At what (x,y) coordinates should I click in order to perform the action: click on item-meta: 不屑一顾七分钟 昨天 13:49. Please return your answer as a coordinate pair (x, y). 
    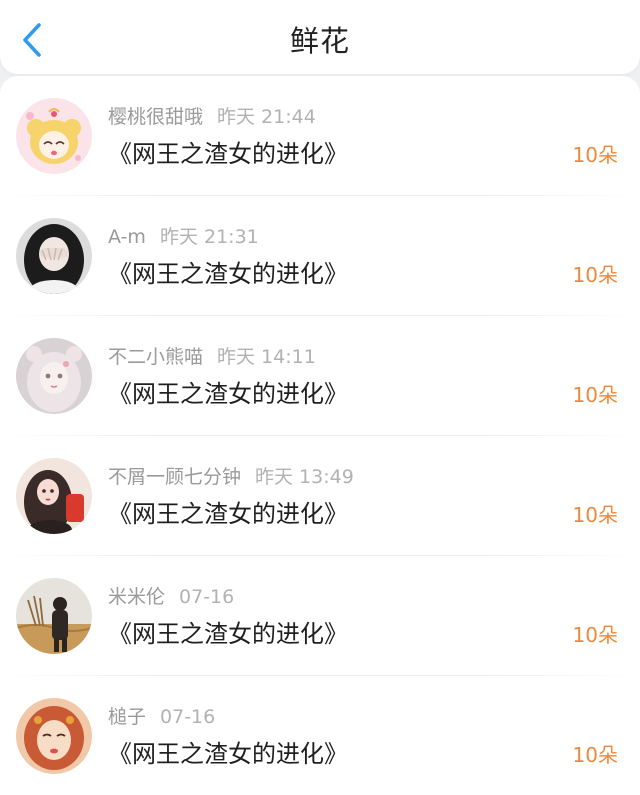
    Looking at the image, I should click on (231, 475).